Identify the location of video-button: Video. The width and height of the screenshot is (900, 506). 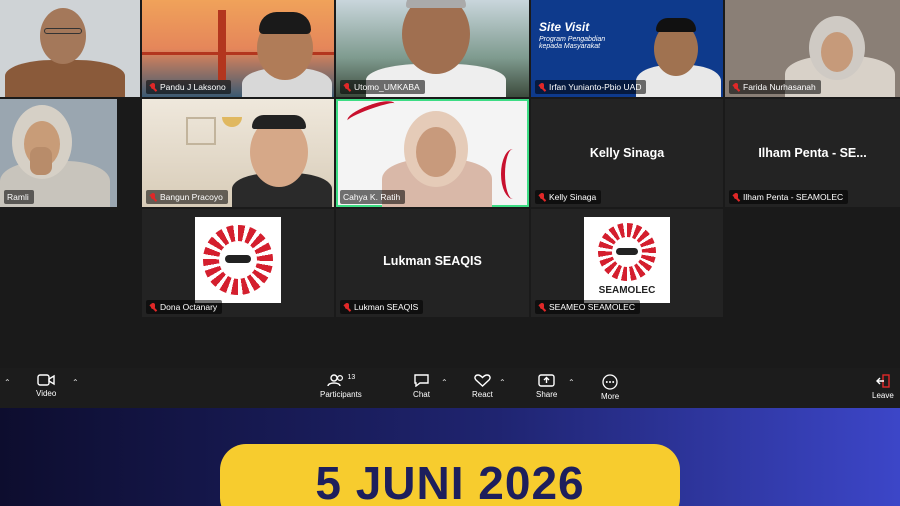
(46, 386).